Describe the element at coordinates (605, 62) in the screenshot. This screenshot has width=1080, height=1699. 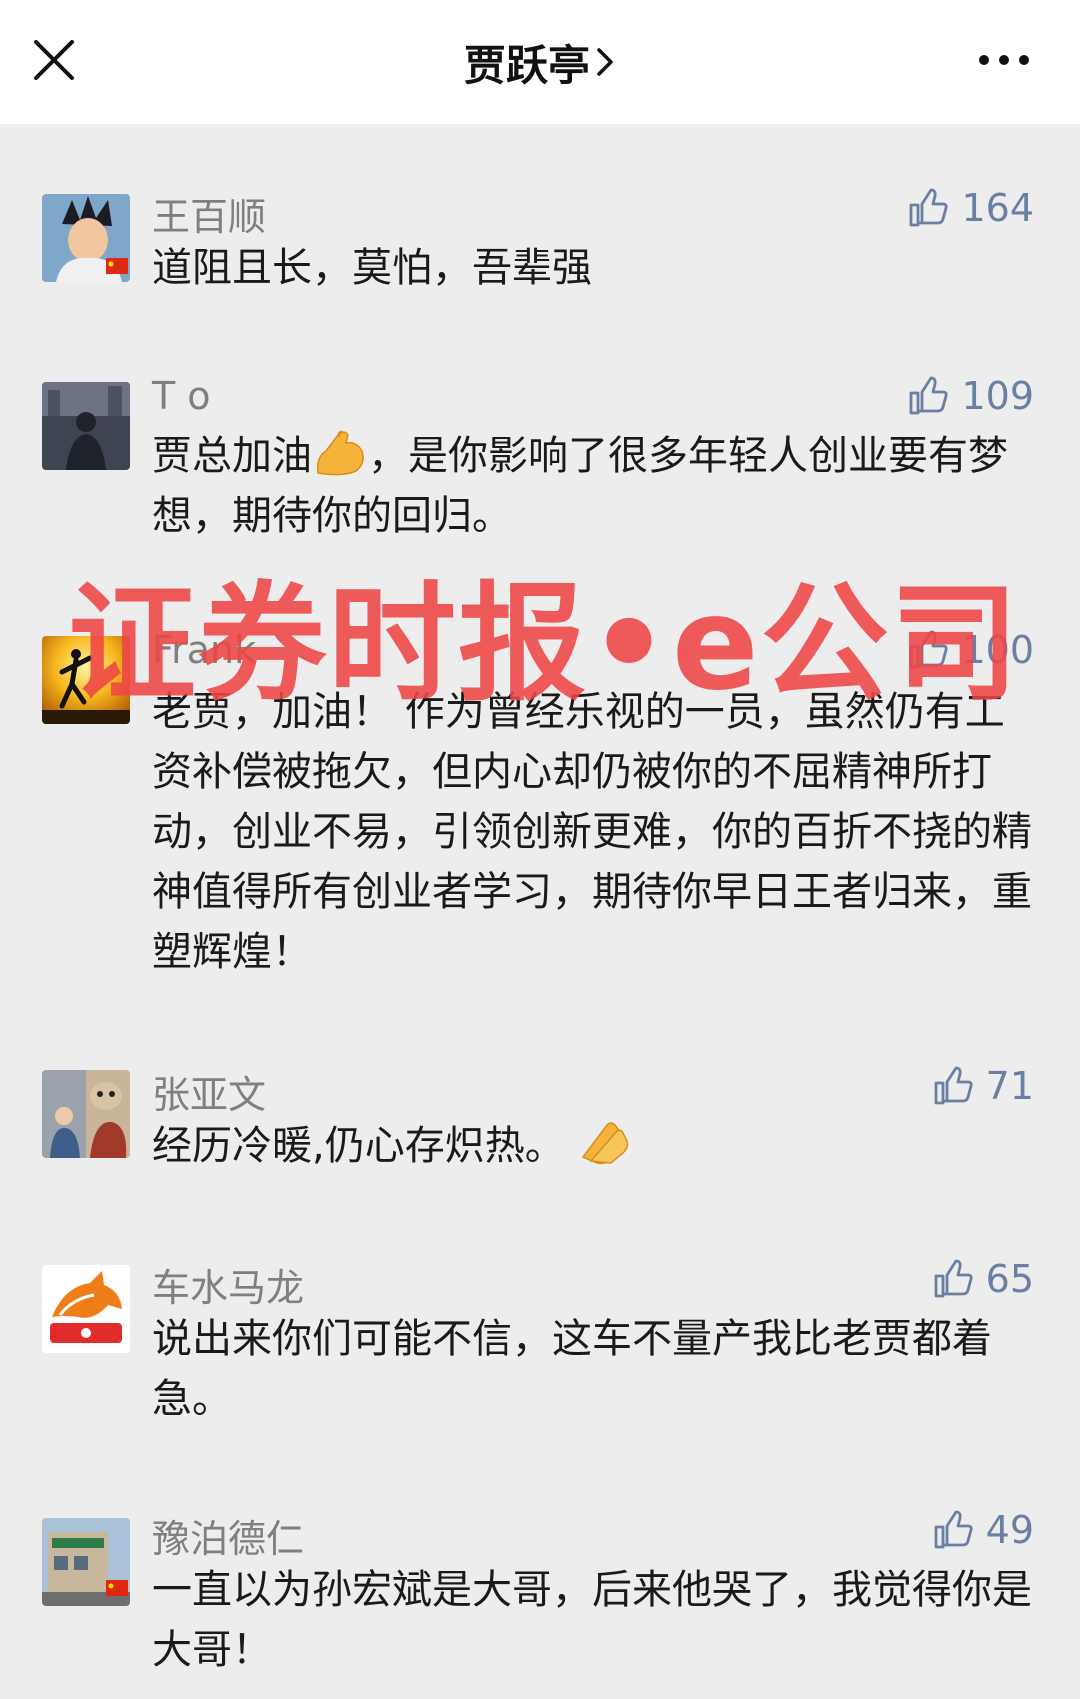
I see `chevron-right-icon` at that location.